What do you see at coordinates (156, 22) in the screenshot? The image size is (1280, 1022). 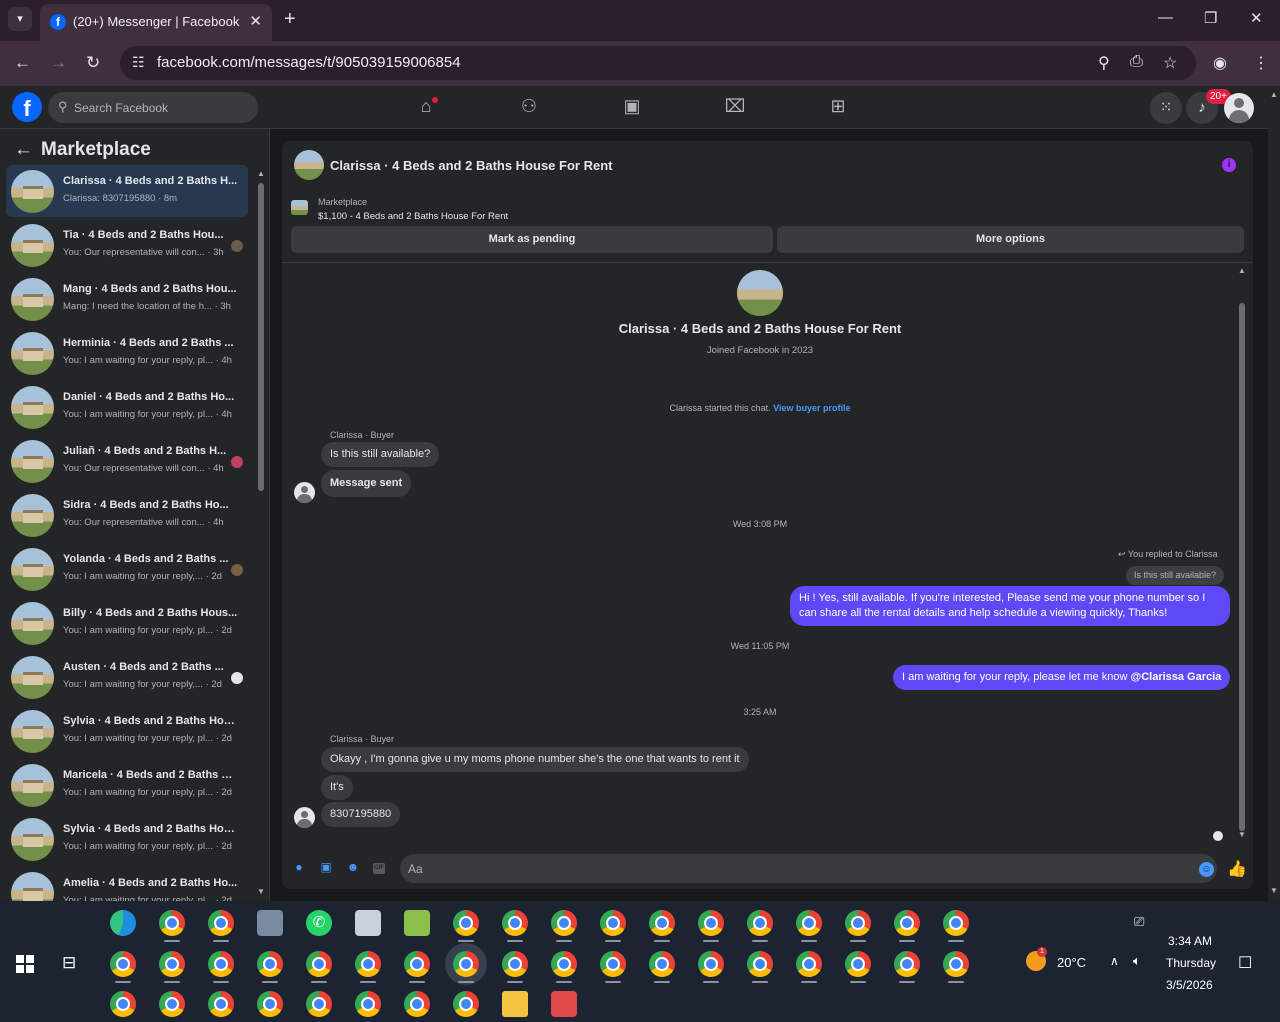 I see `browser-tab: f (20+) Messenger | Facebook ✕` at bounding box center [156, 22].